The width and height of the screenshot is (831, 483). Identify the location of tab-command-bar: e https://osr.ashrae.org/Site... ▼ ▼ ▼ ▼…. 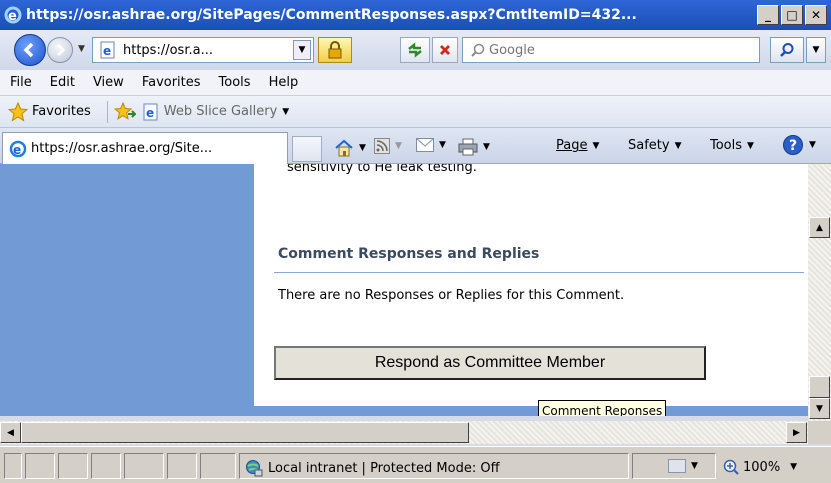
(415, 146).